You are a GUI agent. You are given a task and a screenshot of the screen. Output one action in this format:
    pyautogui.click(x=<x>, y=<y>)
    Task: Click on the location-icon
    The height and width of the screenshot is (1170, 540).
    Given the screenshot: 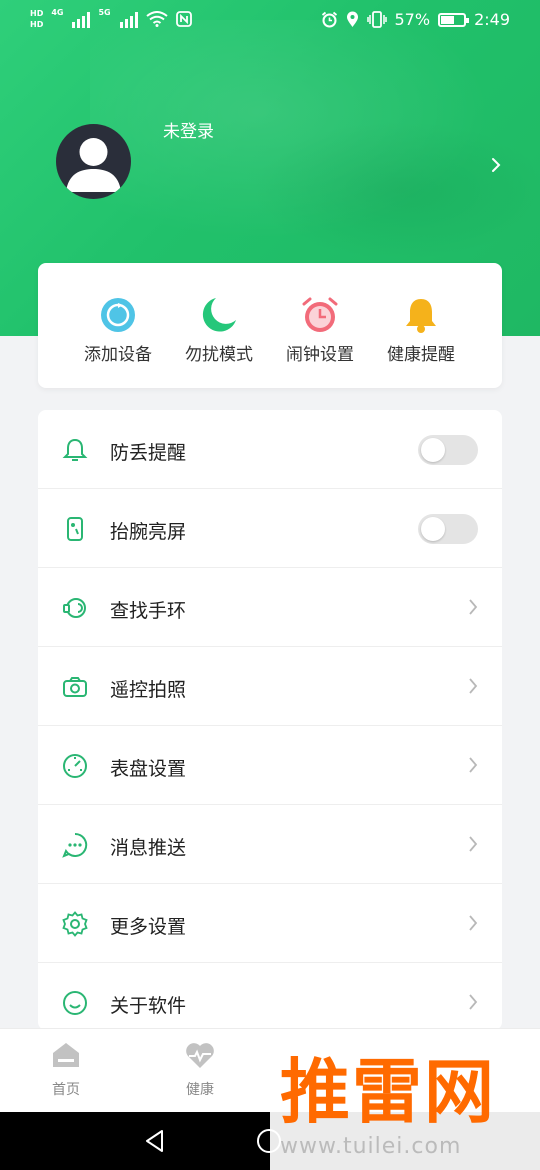 What is the action you would take?
    pyautogui.click(x=352, y=19)
    